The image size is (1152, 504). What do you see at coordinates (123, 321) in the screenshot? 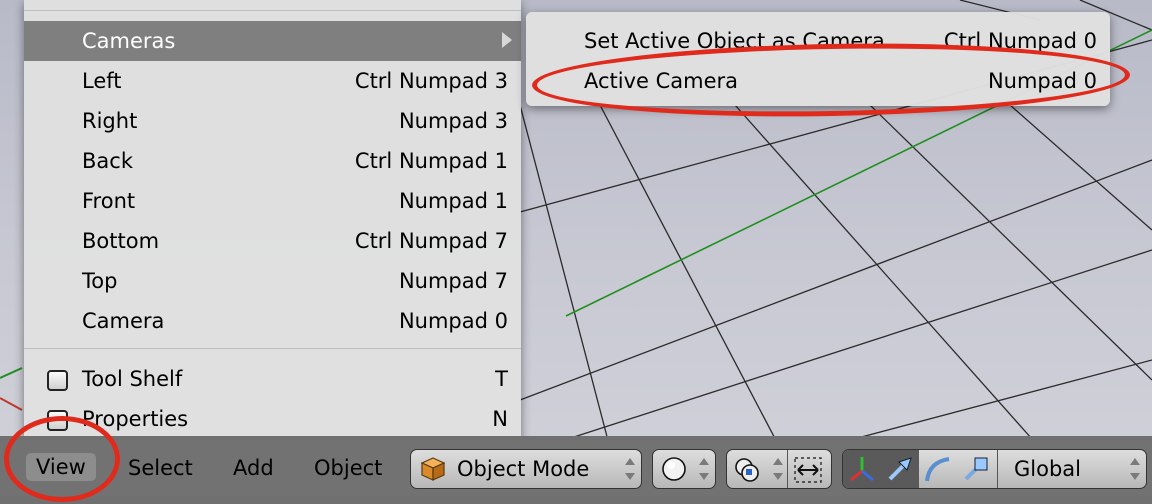
I see `menu-item-label: Camera` at bounding box center [123, 321].